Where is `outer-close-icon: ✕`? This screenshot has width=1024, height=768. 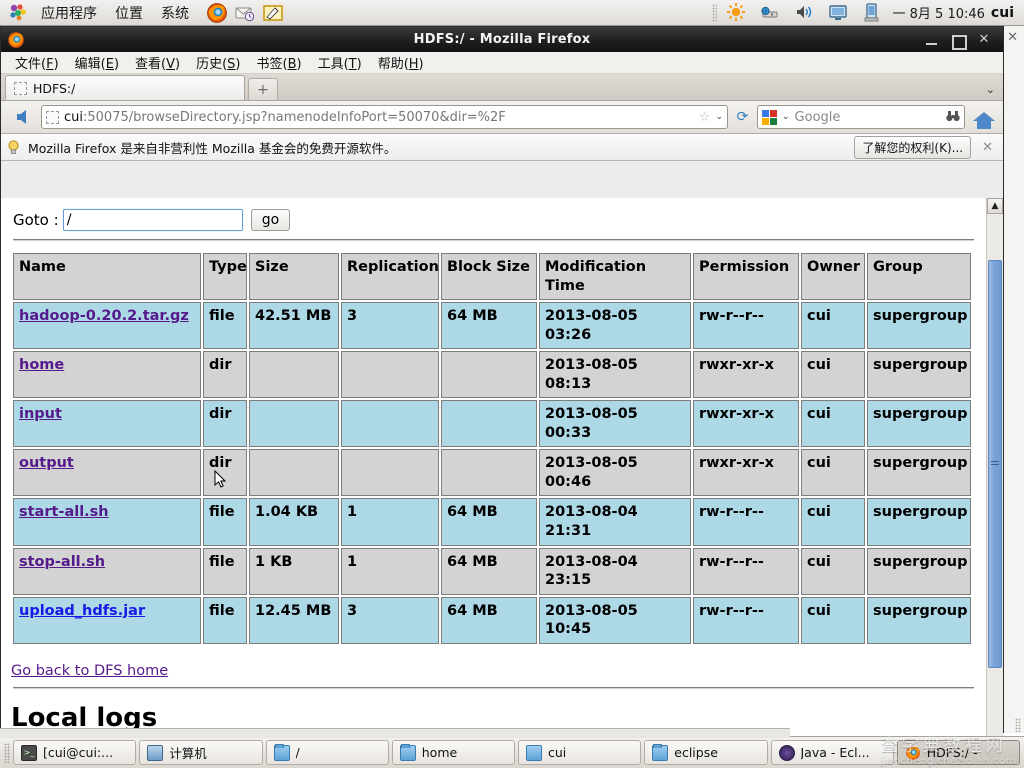
outer-close-icon: ✕ is located at coordinates (1012, 37).